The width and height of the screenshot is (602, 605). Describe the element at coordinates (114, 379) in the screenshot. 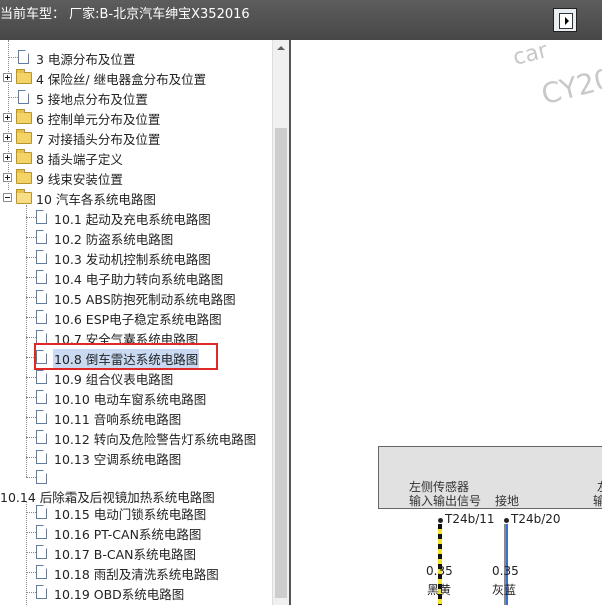

I see `tree-item-label: 10.9 组合仪表电路图` at that location.